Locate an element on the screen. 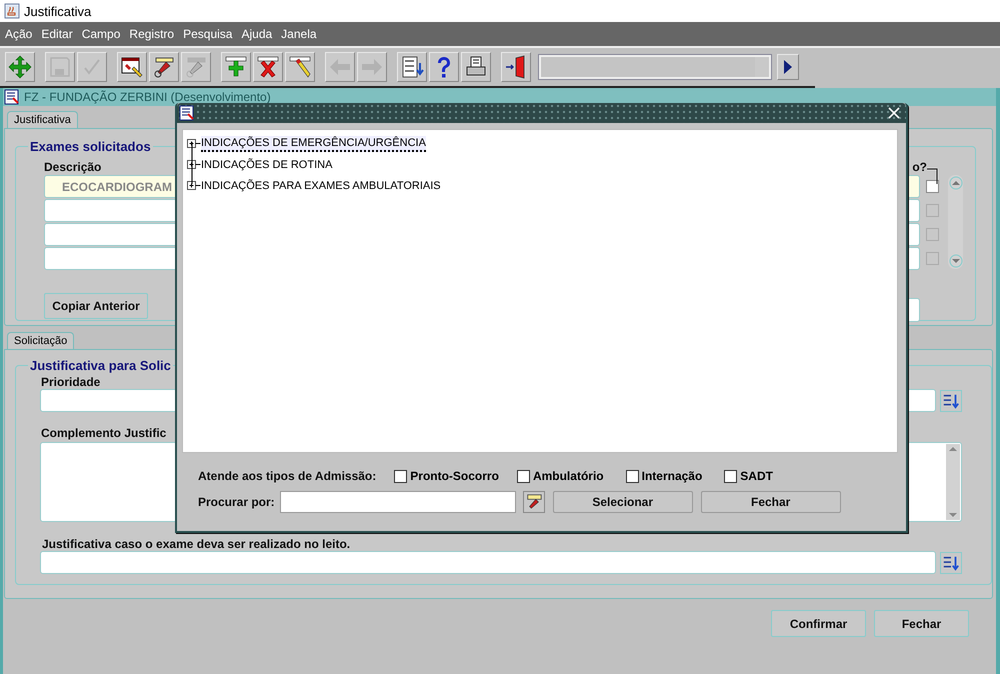  menu-item: Ação is located at coordinates (18, 34).